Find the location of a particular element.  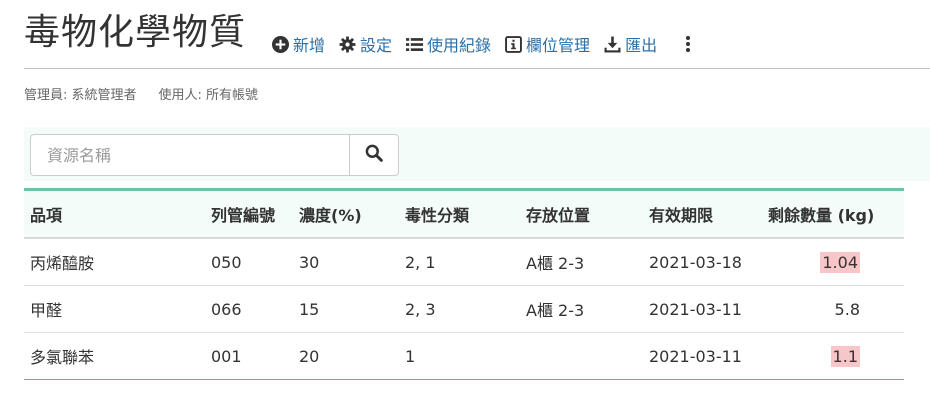

cell-concentration: 20 is located at coordinates (346, 356).